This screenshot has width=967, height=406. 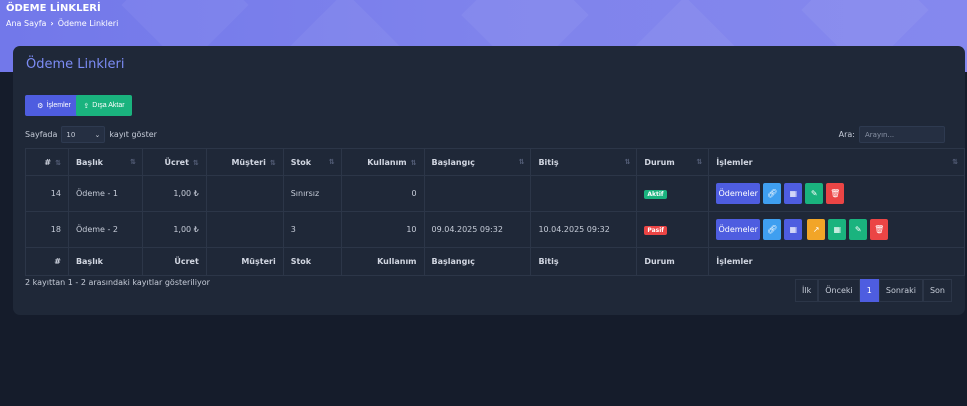 What do you see at coordinates (902, 134) in the screenshot?
I see `search-input` at bounding box center [902, 134].